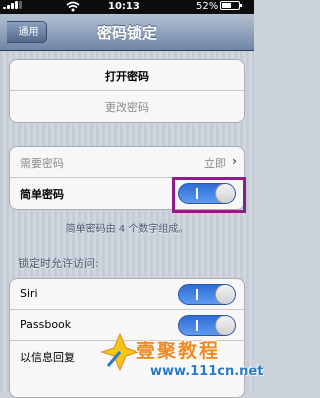 This screenshot has height=398, width=320. What do you see at coordinates (215, 163) in the screenshot?
I see `require-passcode-value: 立即` at bounding box center [215, 163].